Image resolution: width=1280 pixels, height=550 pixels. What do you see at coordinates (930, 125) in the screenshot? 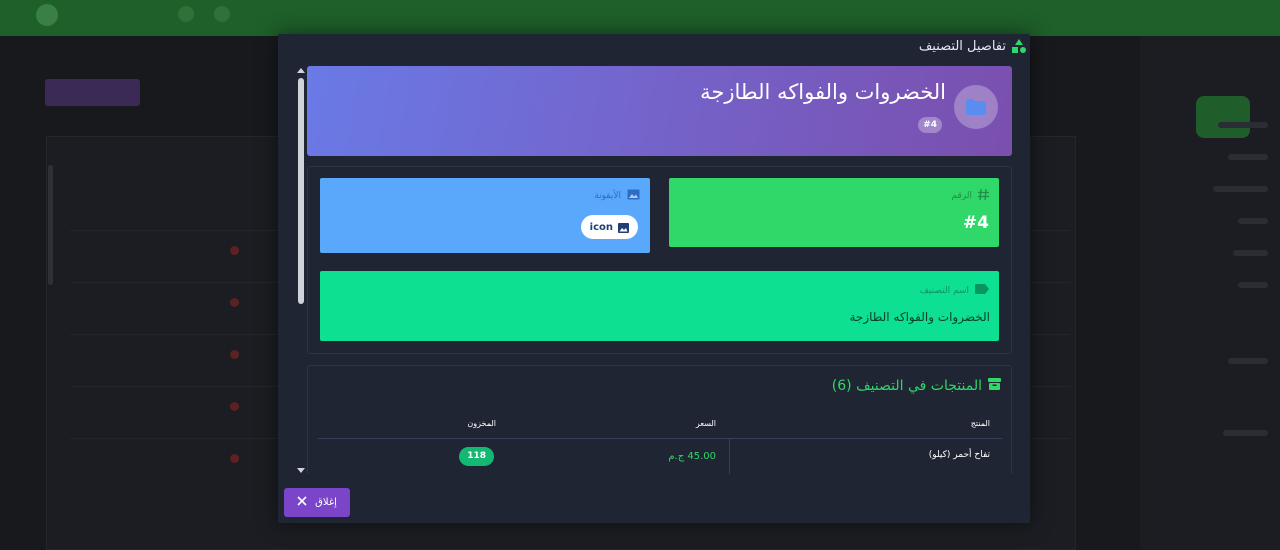
I see `category-id-badge: #4` at bounding box center [930, 125].